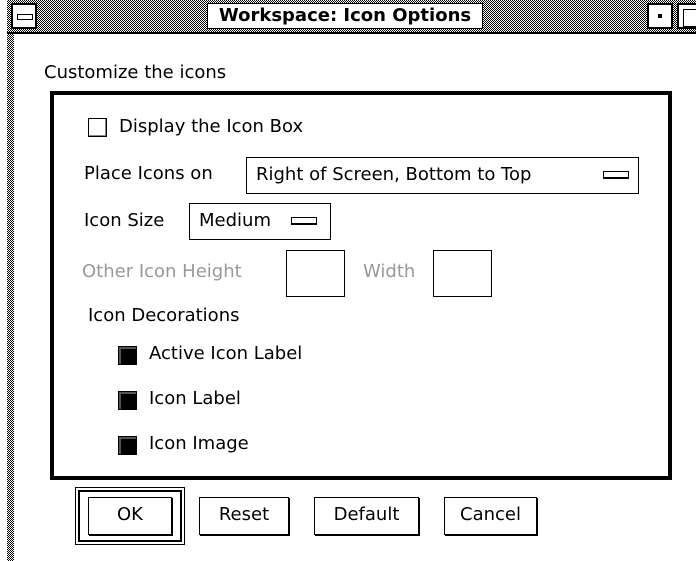 The height and width of the screenshot is (561, 696). Describe the element at coordinates (689, 18) in the screenshot. I see `maximize-icon` at that location.